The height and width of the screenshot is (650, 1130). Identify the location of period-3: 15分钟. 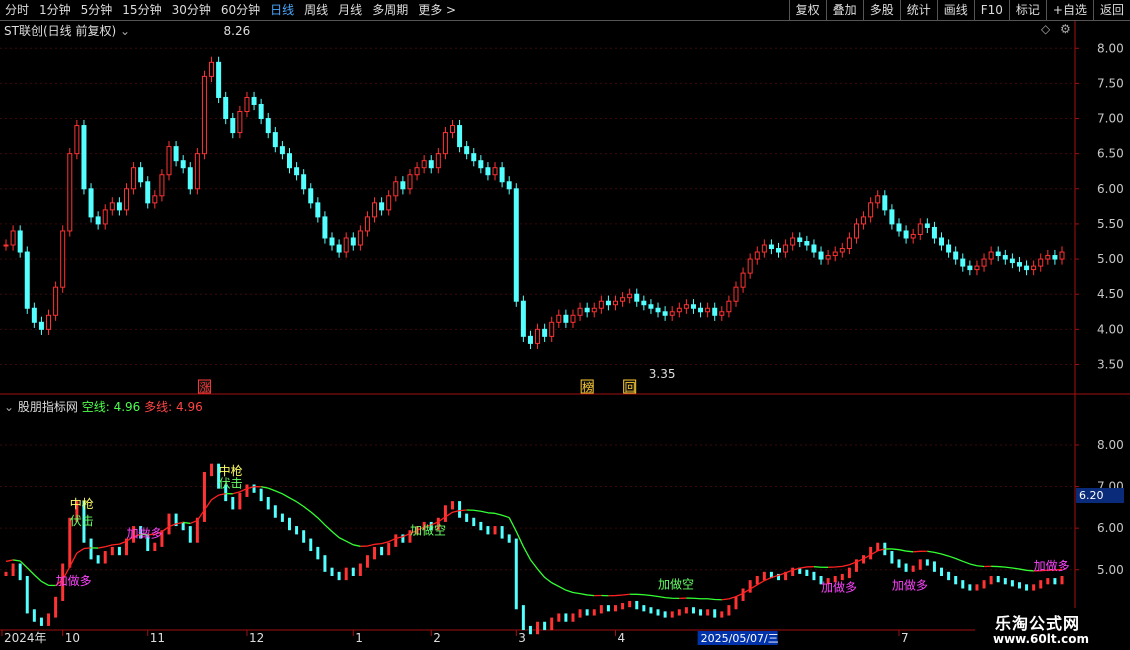
(141, 10).